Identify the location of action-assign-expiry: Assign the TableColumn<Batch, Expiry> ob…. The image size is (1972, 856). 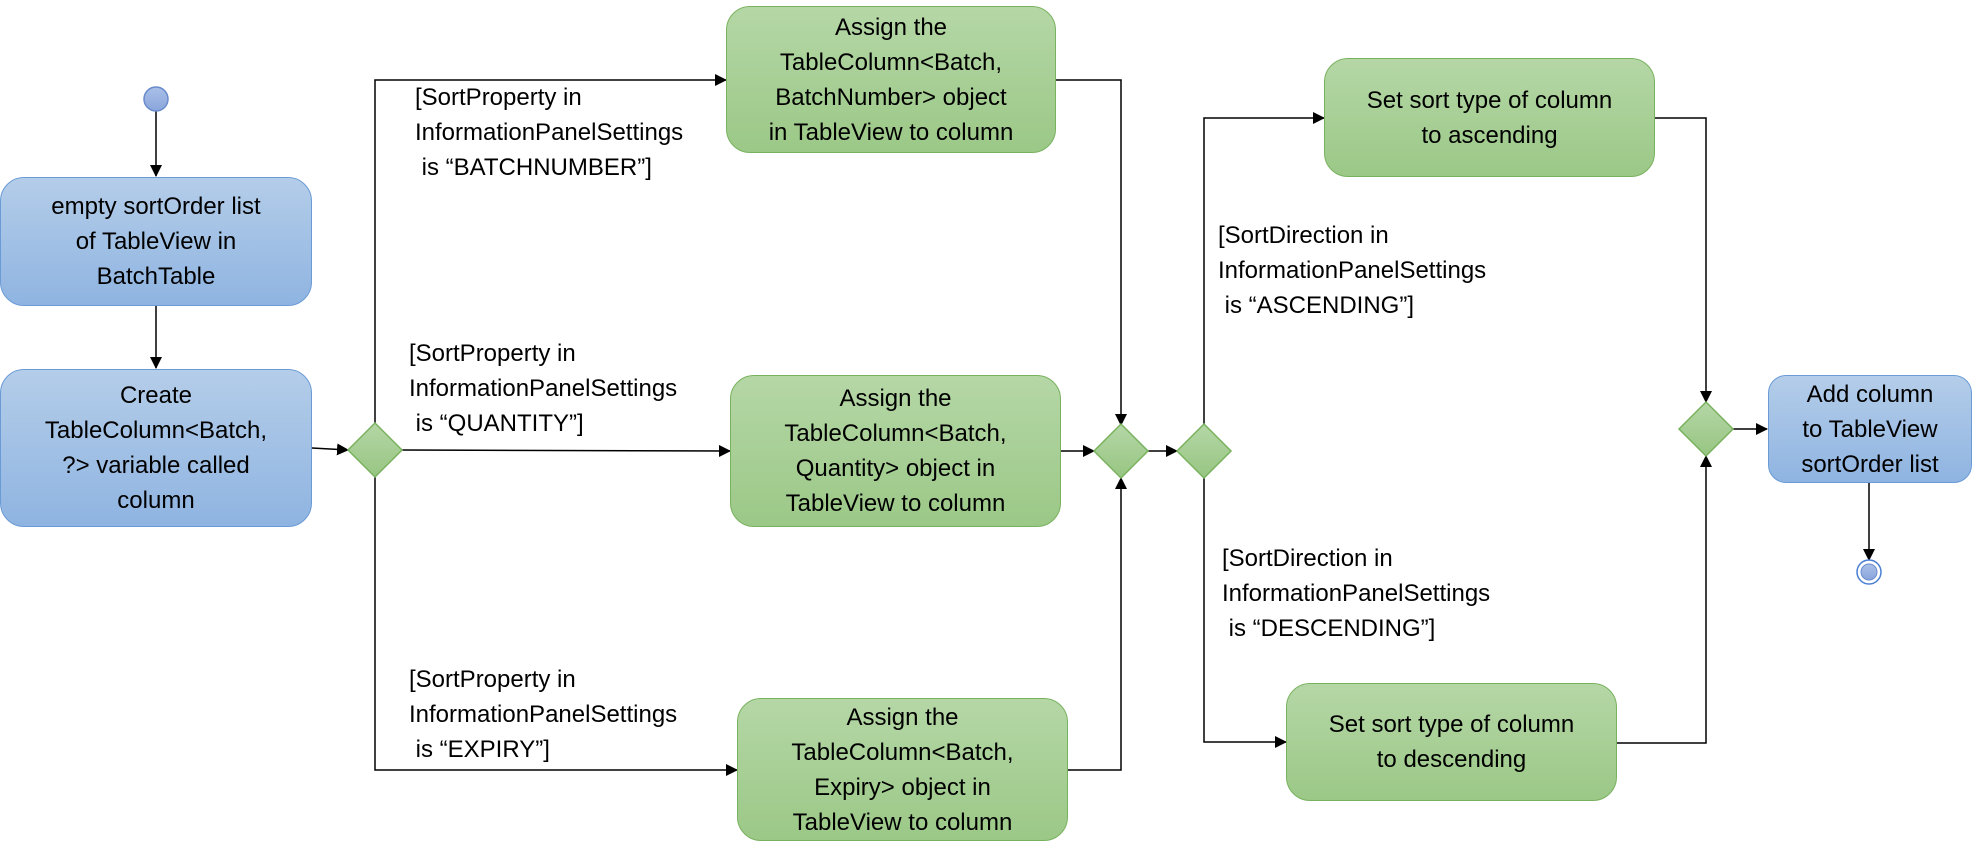
(902, 769).